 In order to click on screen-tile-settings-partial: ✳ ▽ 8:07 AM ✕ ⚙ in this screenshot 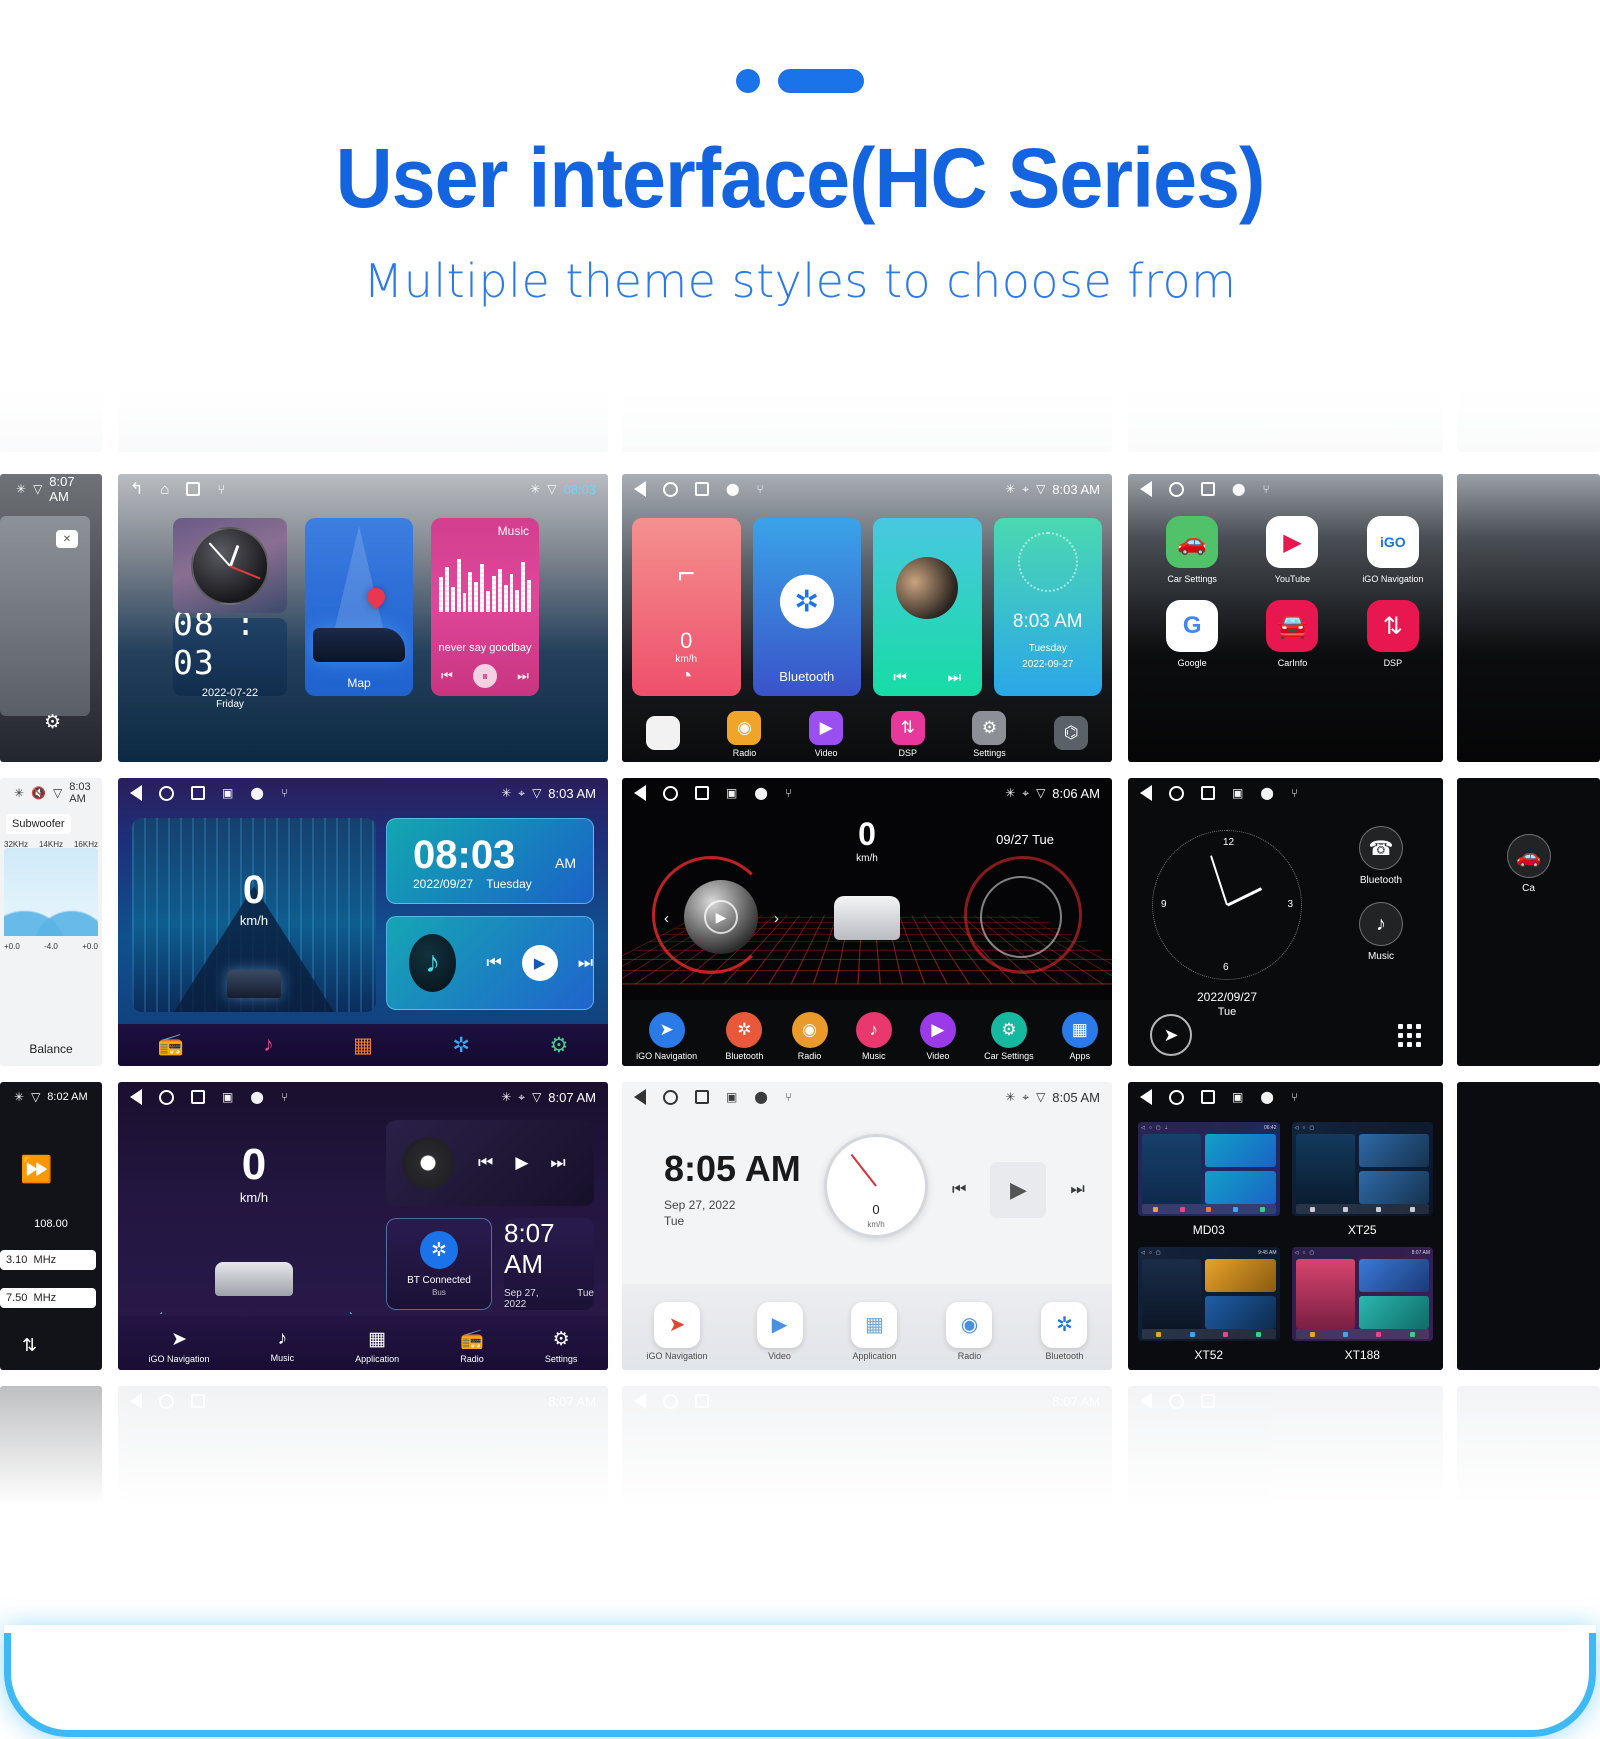, I will do `click(51, 618)`.